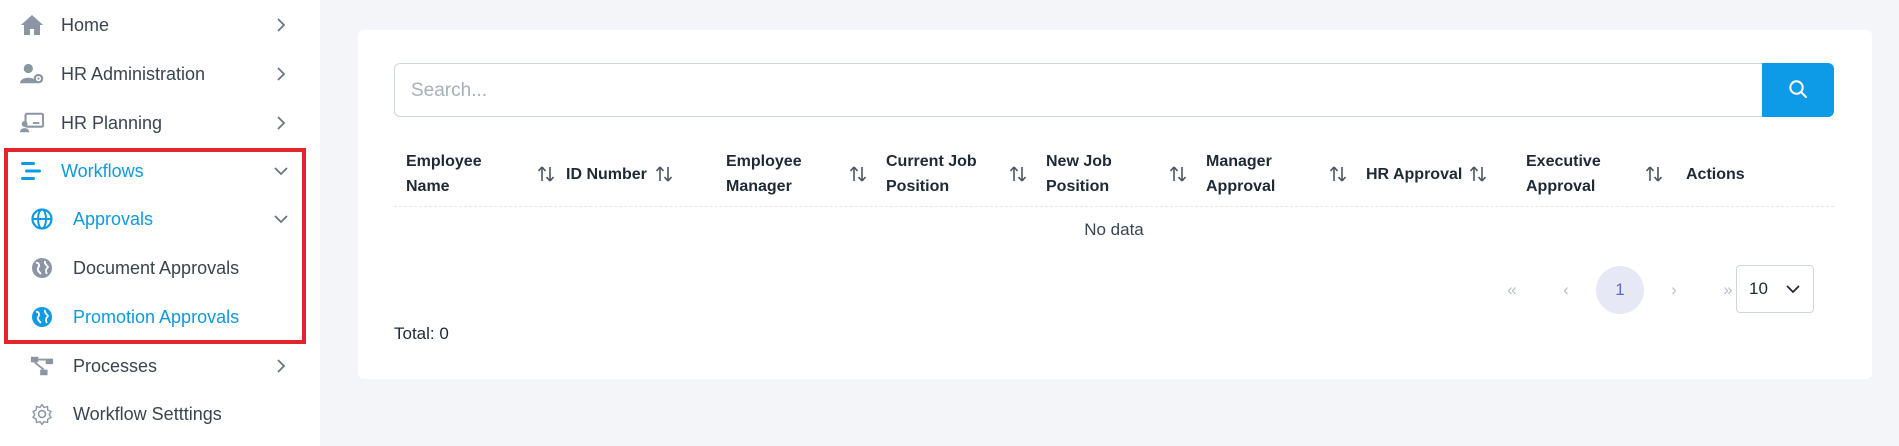 The image size is (1899, 446). Describe the element at coordinates (112, 122) in the screenshot. I see `sidebar-item-label: HR Planning` at that location.